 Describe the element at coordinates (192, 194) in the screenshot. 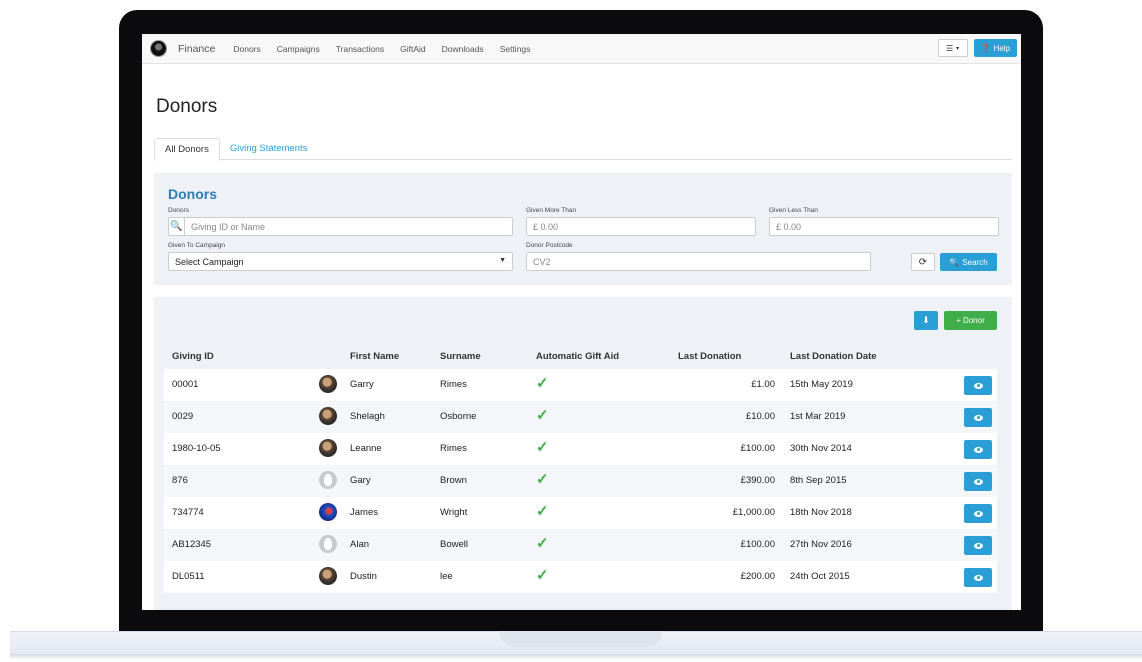

I see `filter-title: Donors` at that location.